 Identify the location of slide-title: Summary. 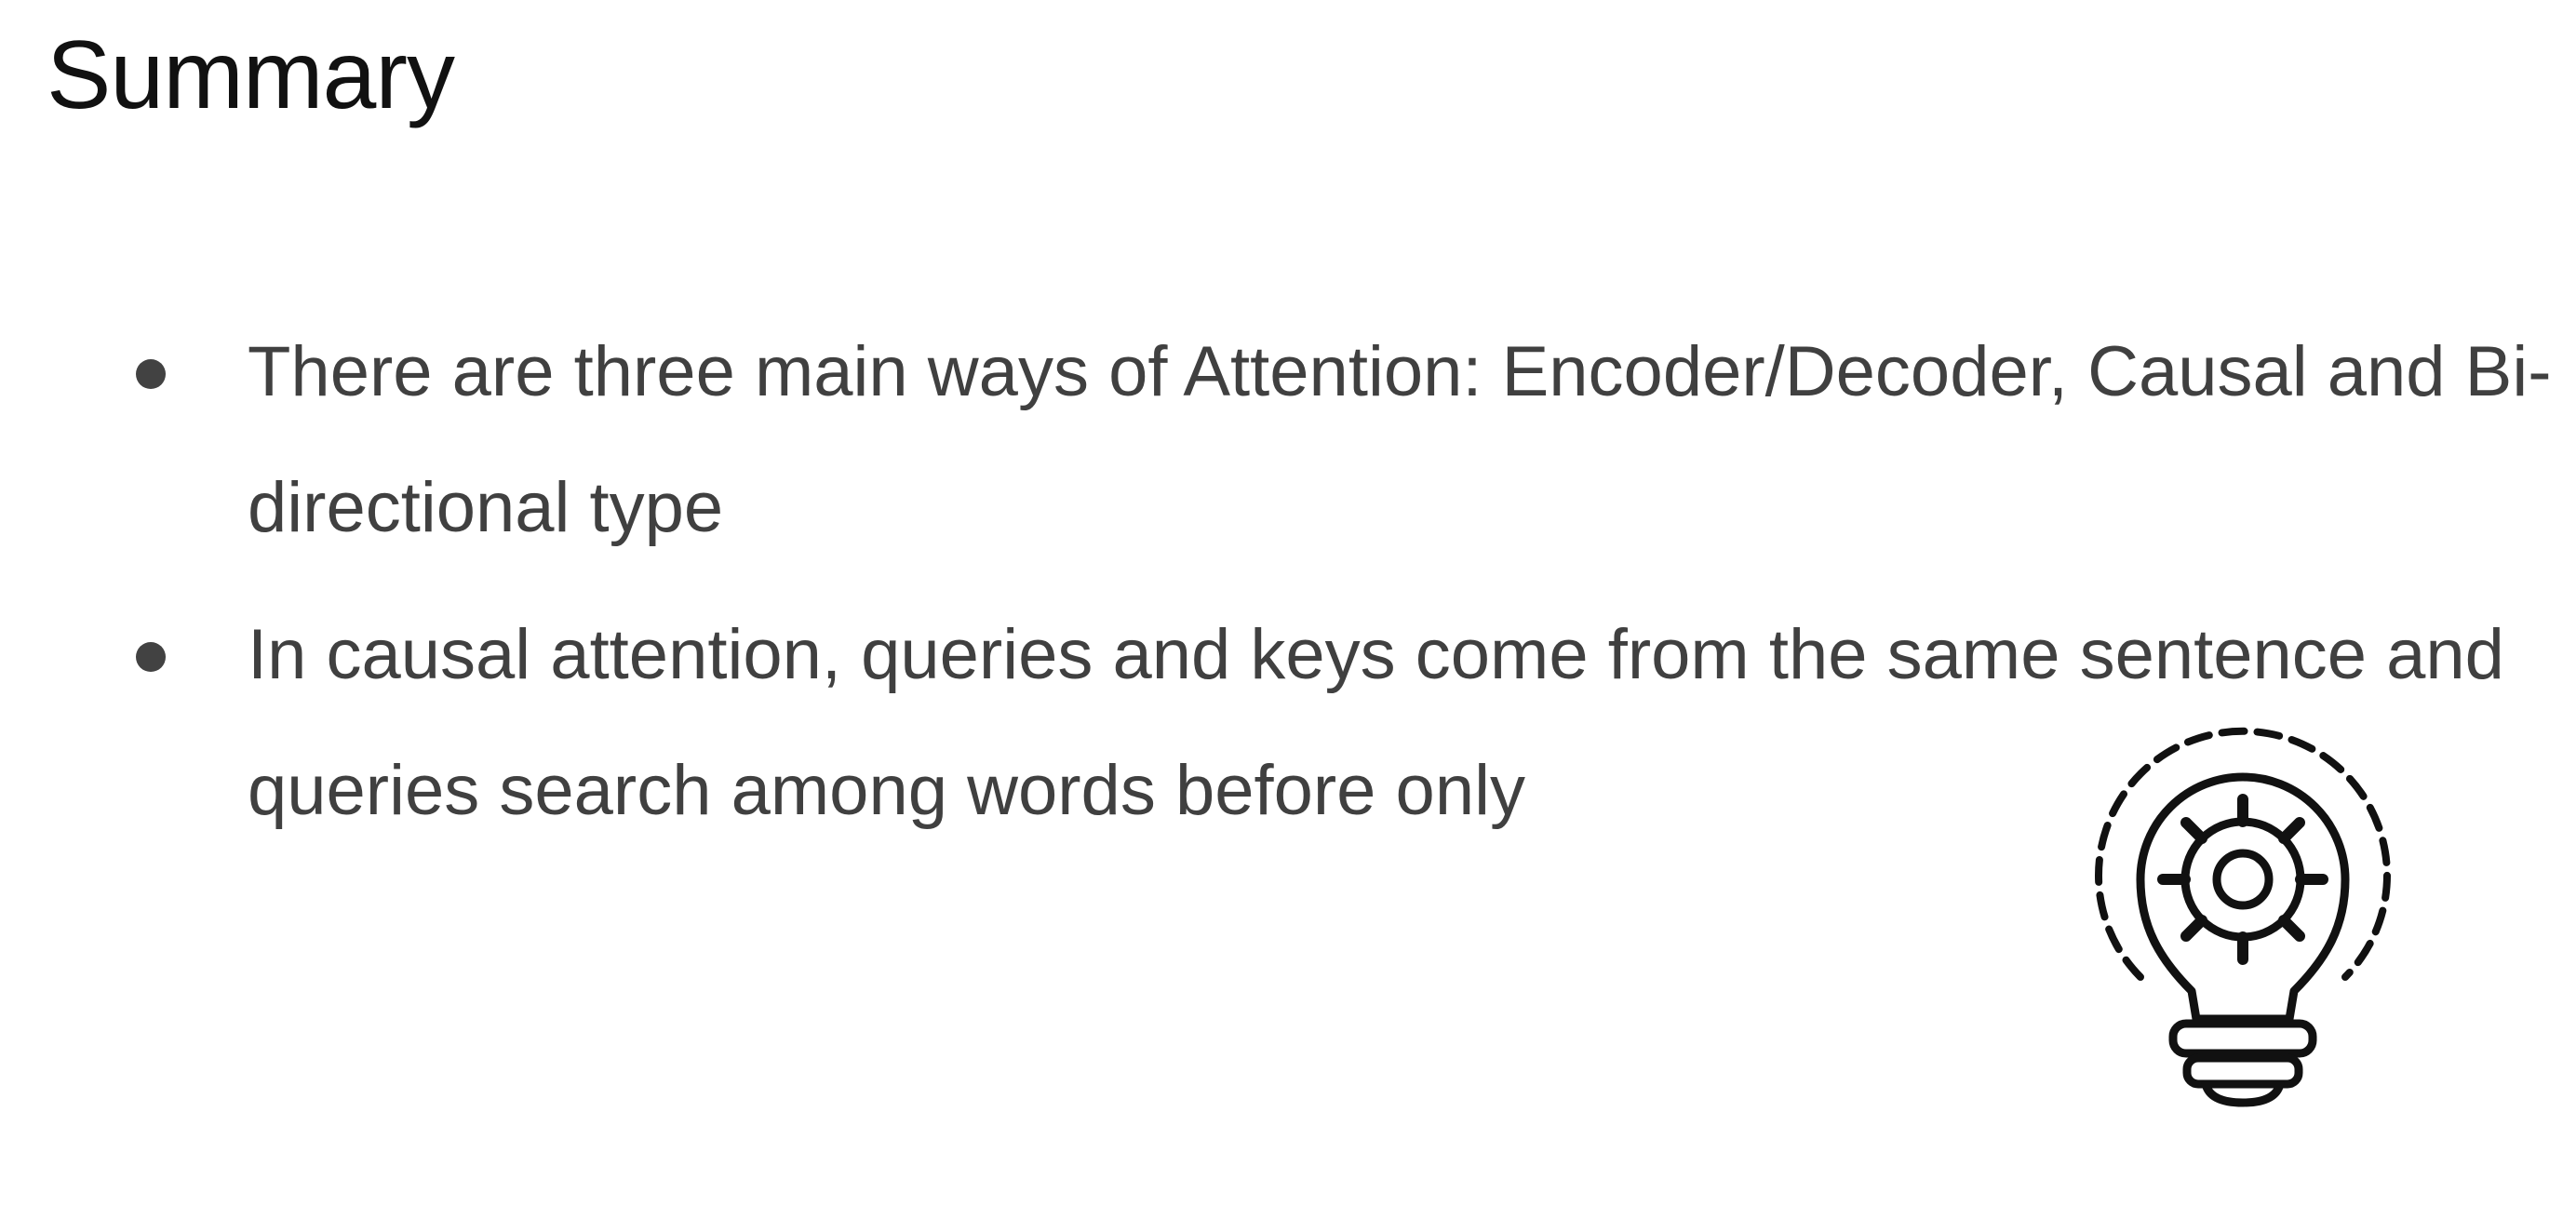
(251, 75).